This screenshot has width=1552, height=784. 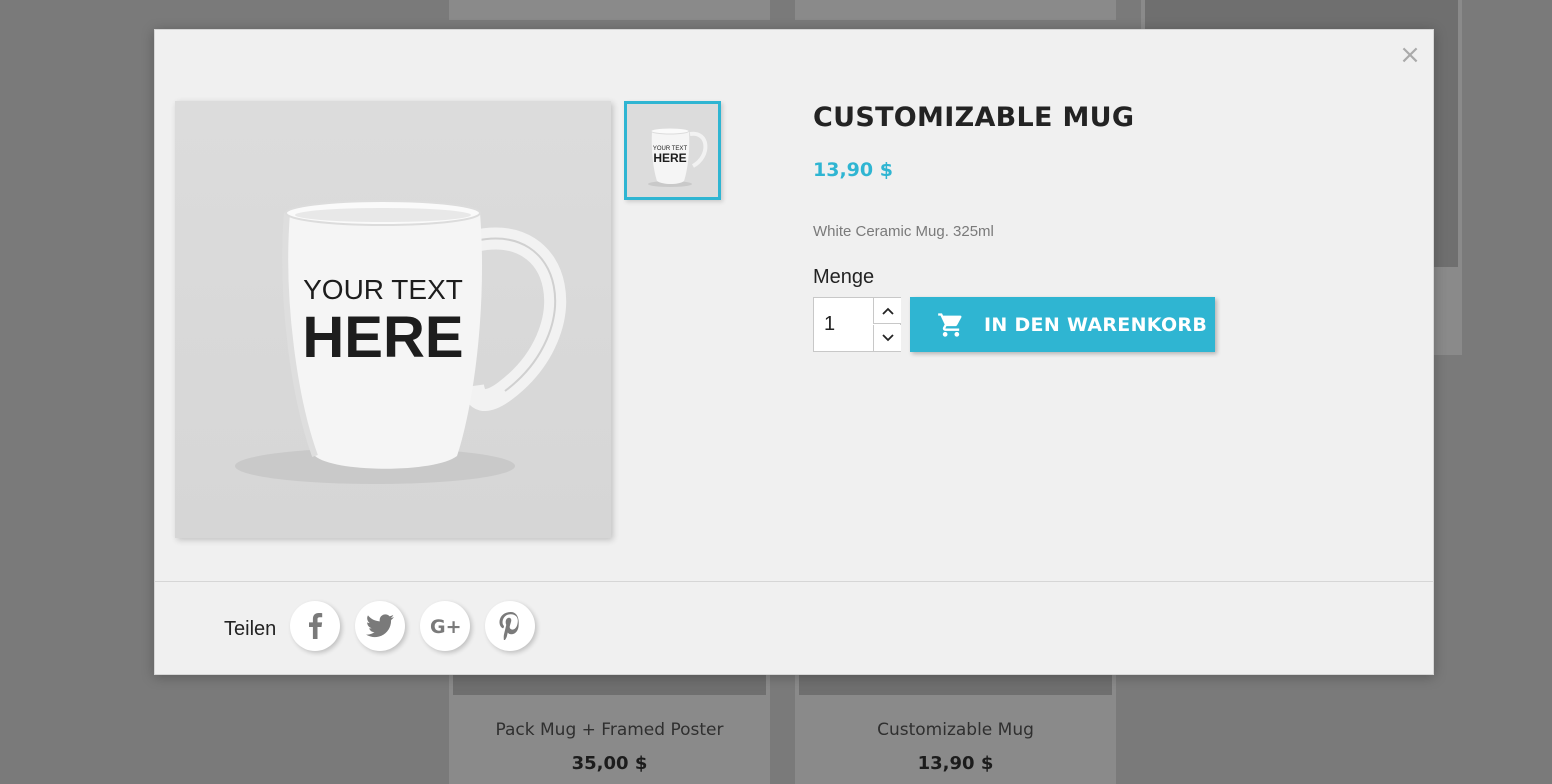 What do you see at coordinates (669, 158) in the screenshot?
I see `thumb-mug-text-line2: HERE` at bounding box center [669, 158].